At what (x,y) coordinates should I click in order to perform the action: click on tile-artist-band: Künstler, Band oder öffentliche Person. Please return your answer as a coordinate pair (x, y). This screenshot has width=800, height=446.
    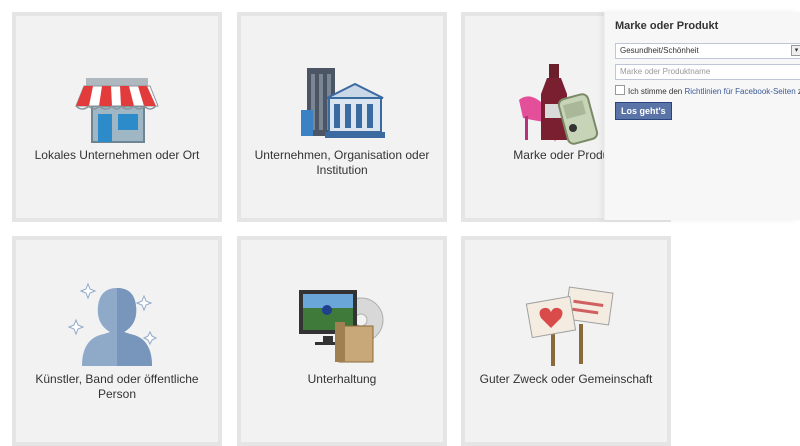
    Looking at the image, I should click on (117, 341).